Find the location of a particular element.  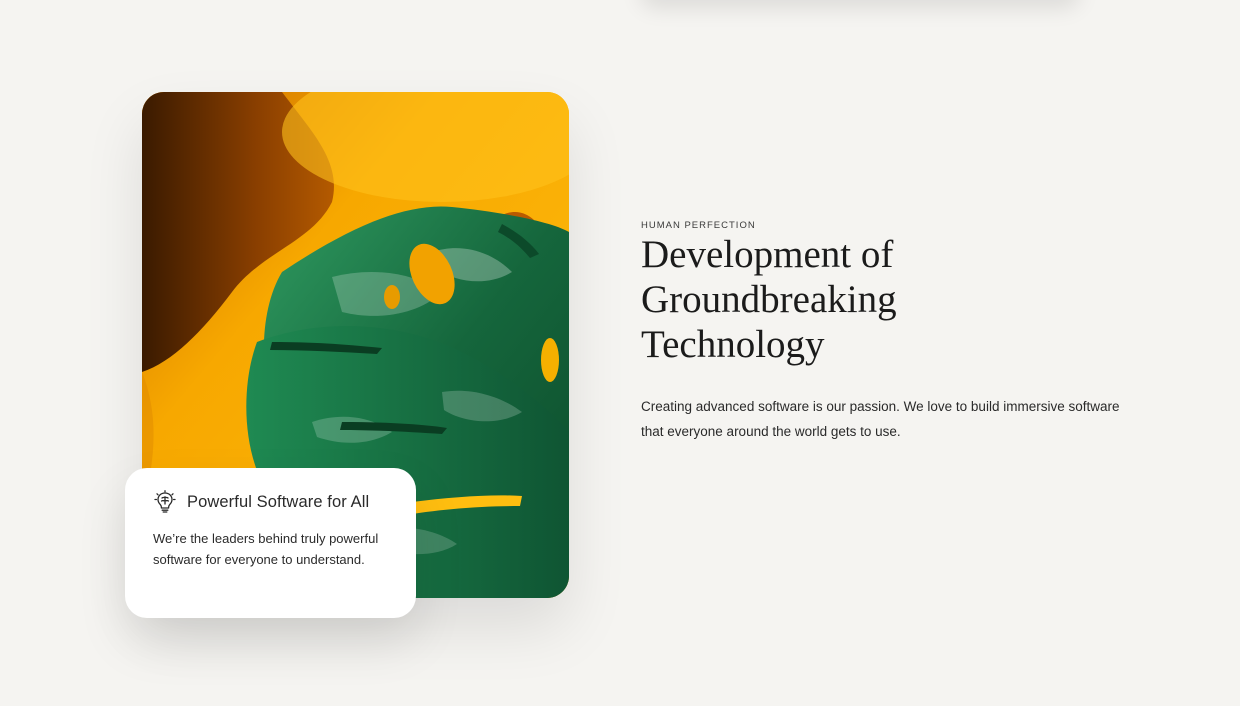

feature-card-header: Powerful Software for All is located at coordinates (272, 502).